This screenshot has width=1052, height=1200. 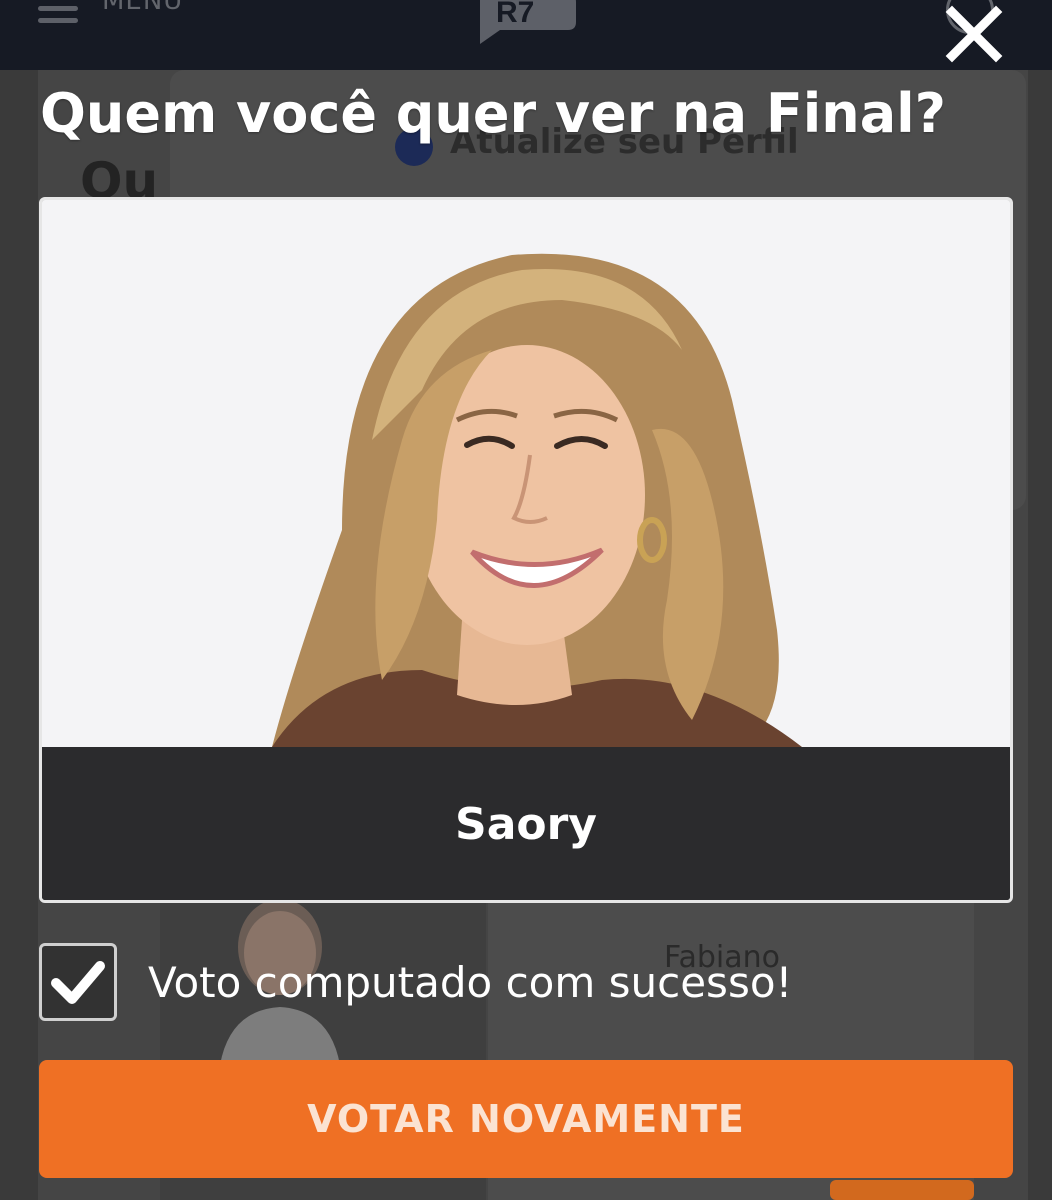 What do you see at coordinates (143, 8) in the screenshot?
I see `menu-label: MENU` at bounding box center [143, 8].